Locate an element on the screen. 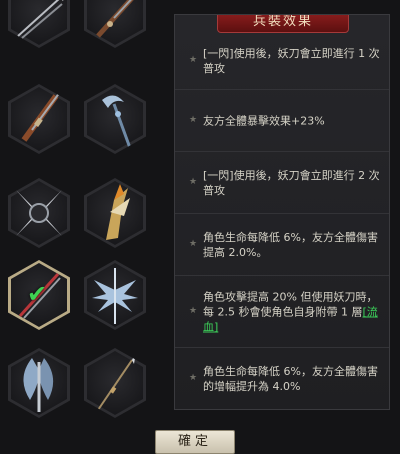 Image resolution: width=400 pixels, height=454 pixels. weapon-slot-shuriken is located at coordinates (39, 213).